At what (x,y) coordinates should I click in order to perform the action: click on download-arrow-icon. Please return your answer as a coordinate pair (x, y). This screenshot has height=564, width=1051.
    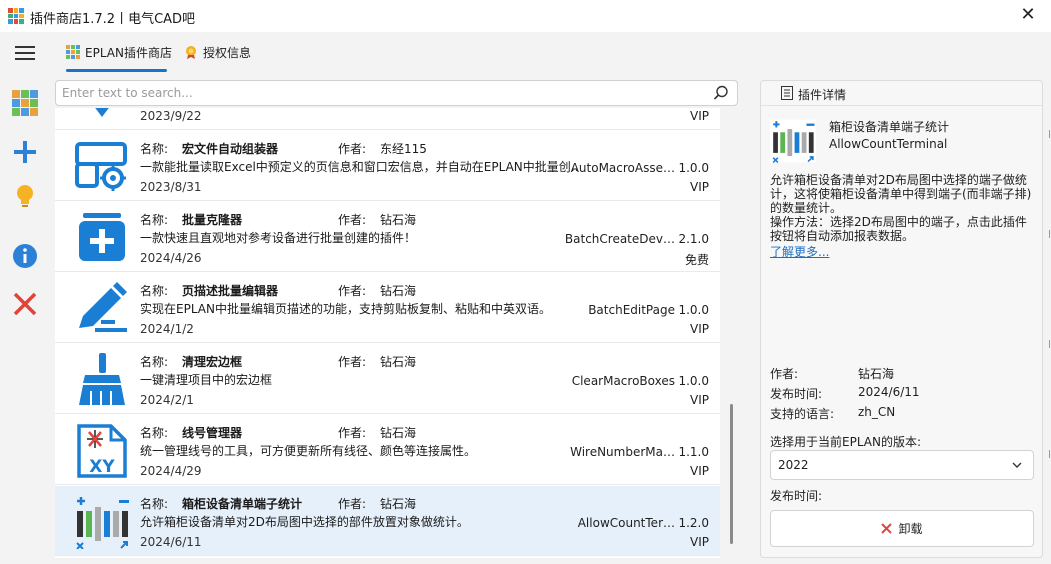
    Looking at the image, I should click on (102, 112).